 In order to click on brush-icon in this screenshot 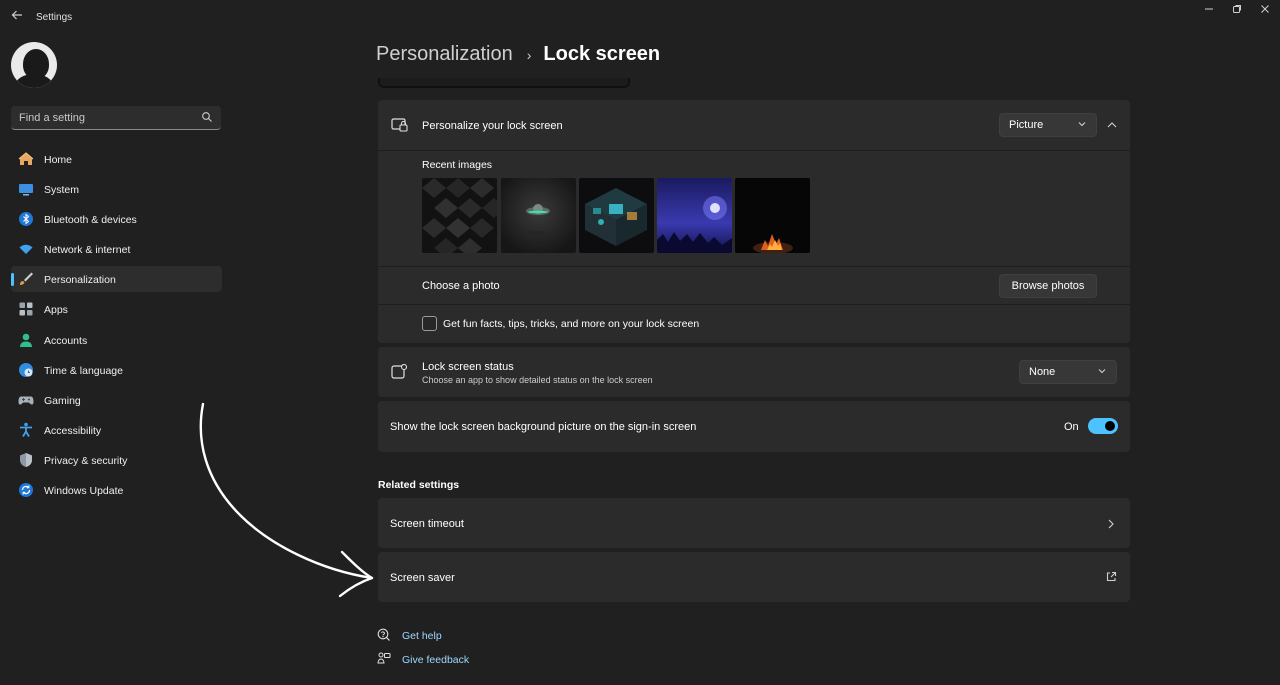, I will do `click(26, 279)`.